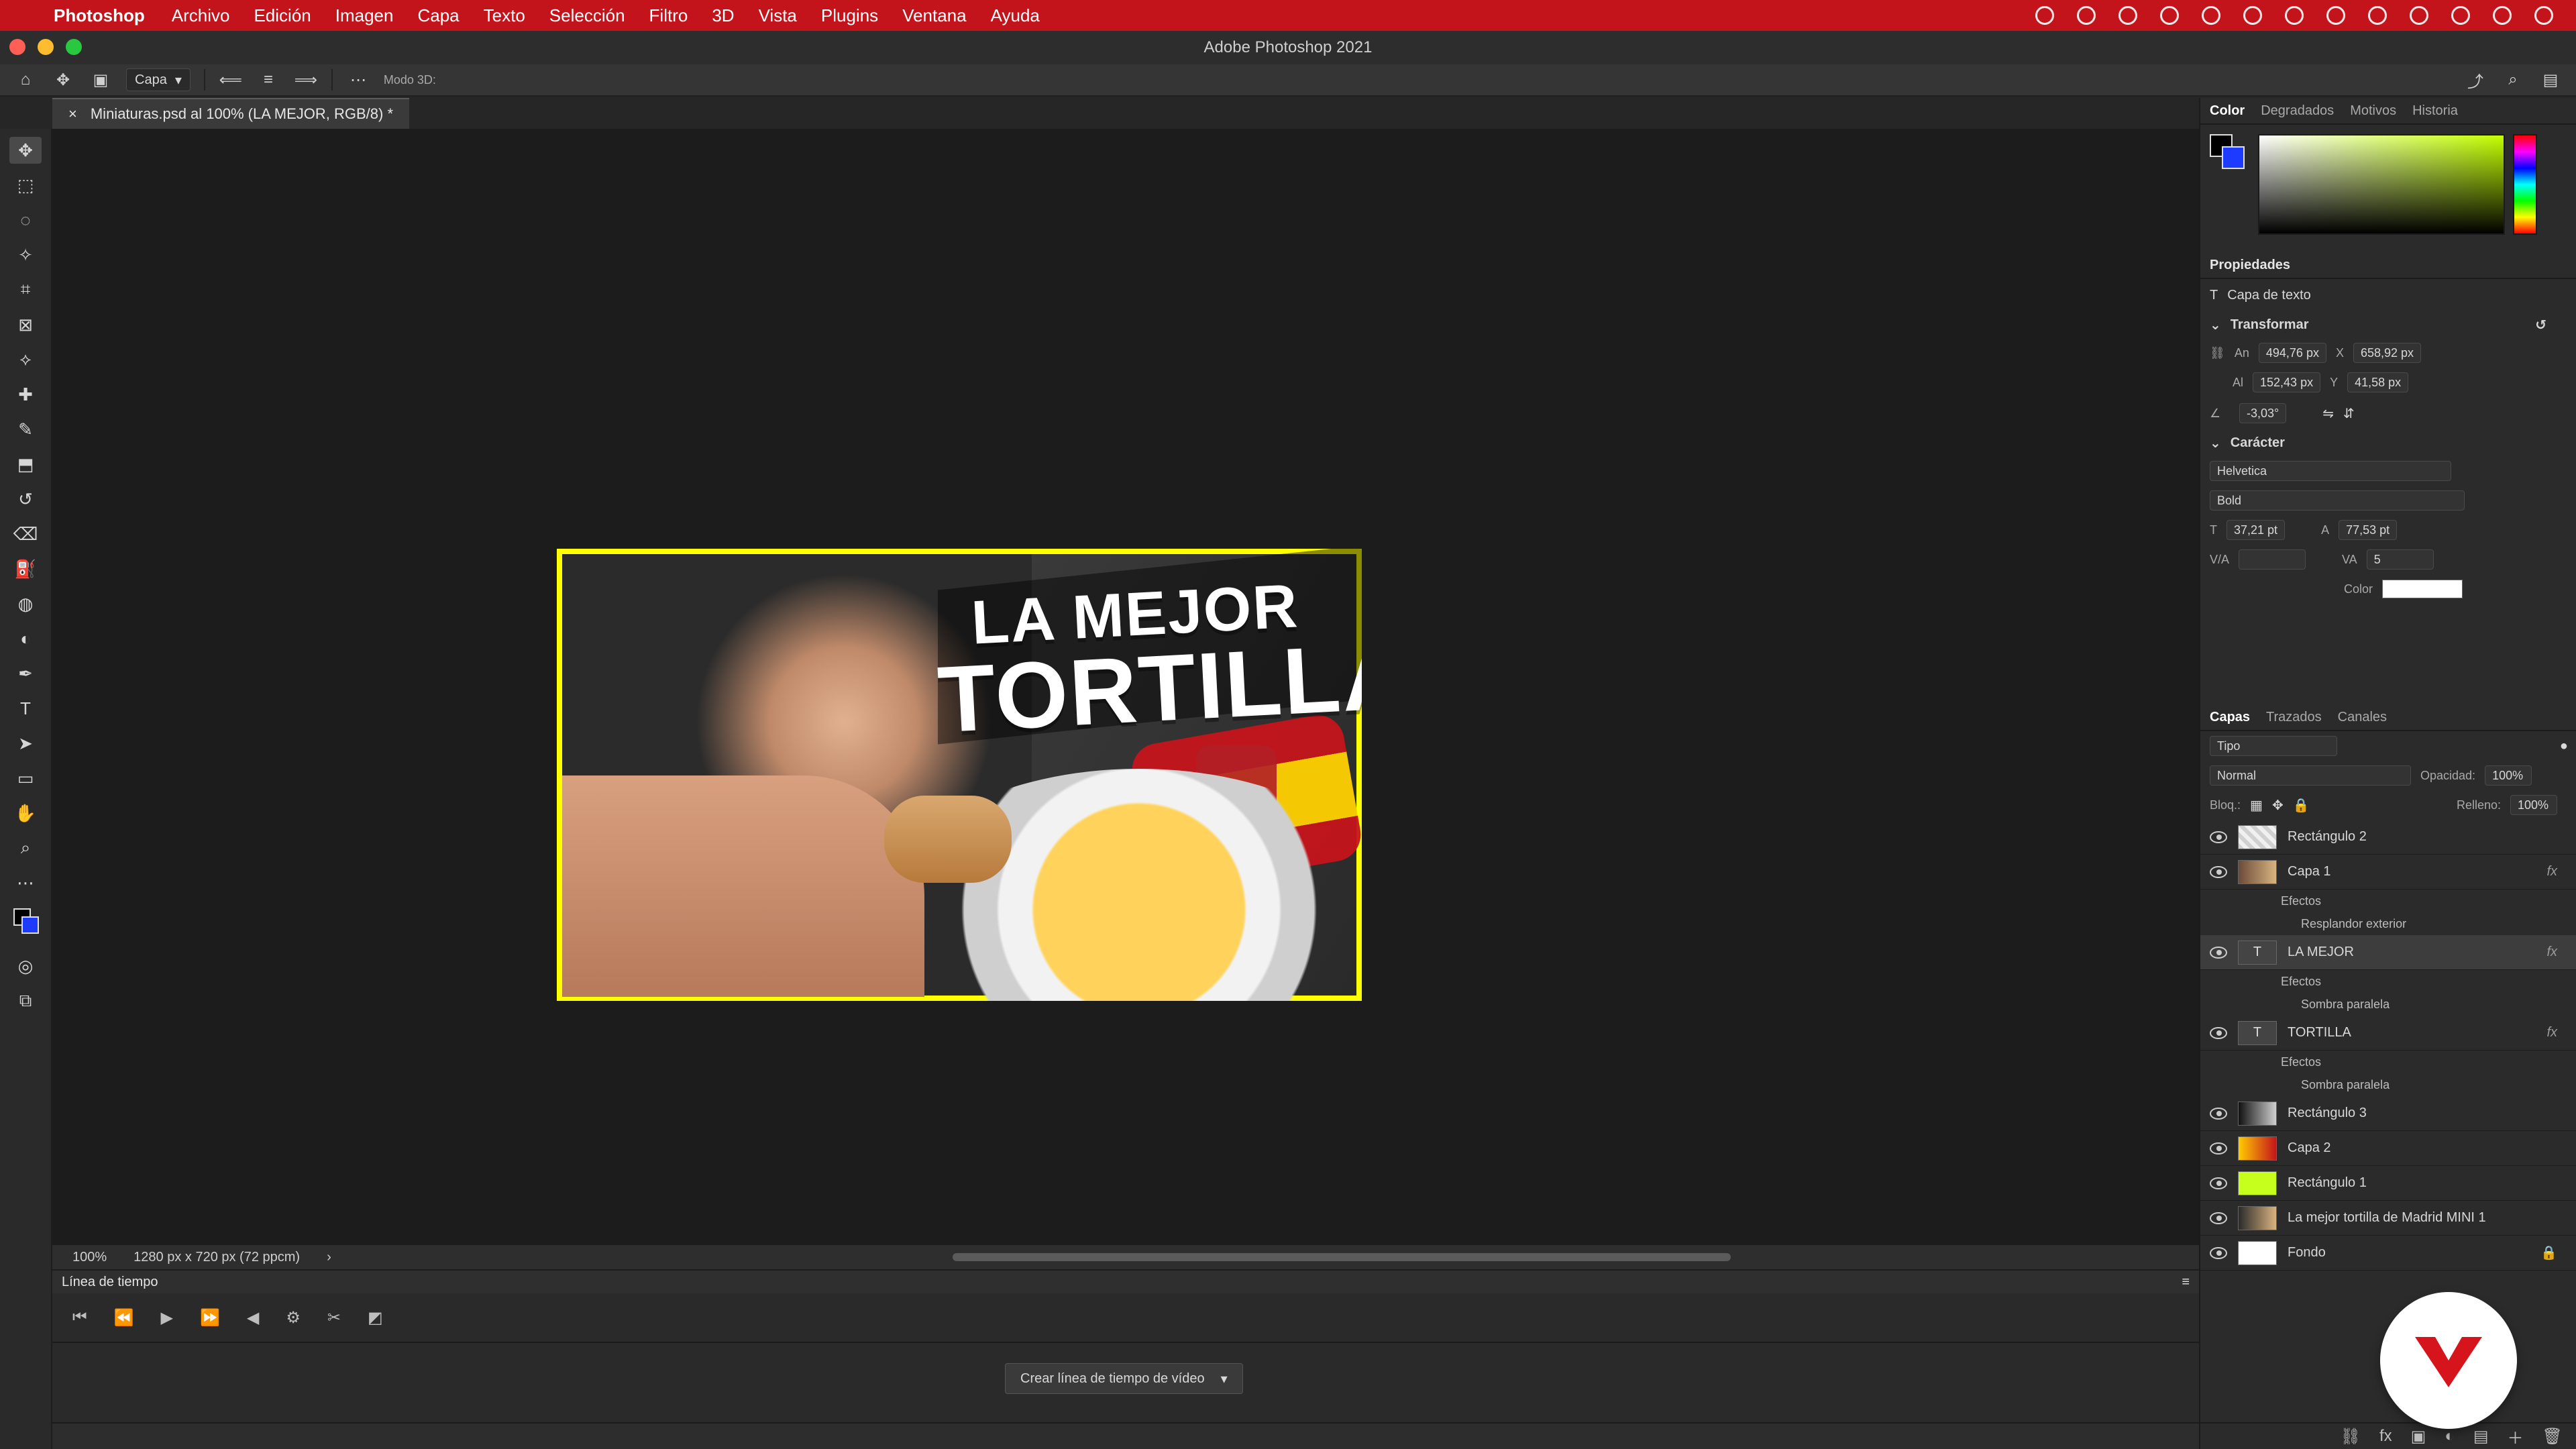 The image size is (2576, 1449). I want to click on leading-field: 77,53 pt, so click(2368, 530).